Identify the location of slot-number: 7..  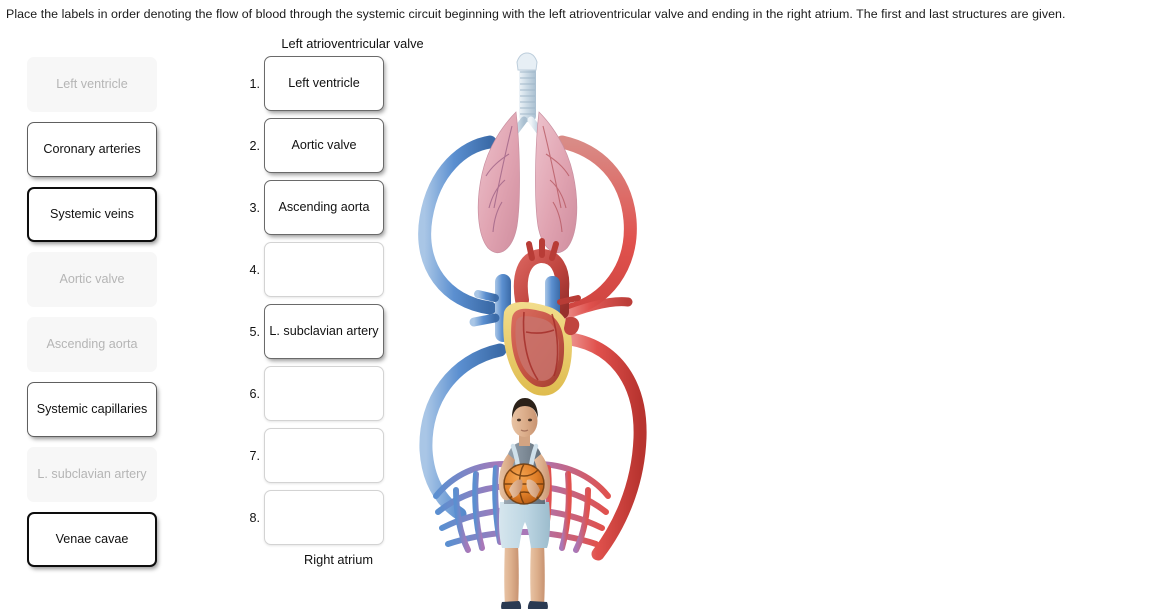
(254, 455).